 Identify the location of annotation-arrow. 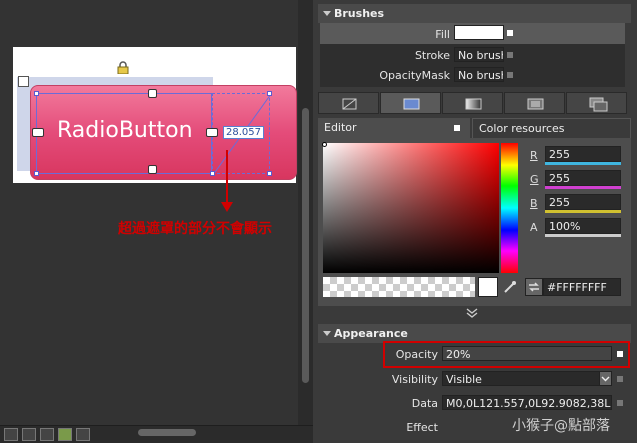
(227, 178).